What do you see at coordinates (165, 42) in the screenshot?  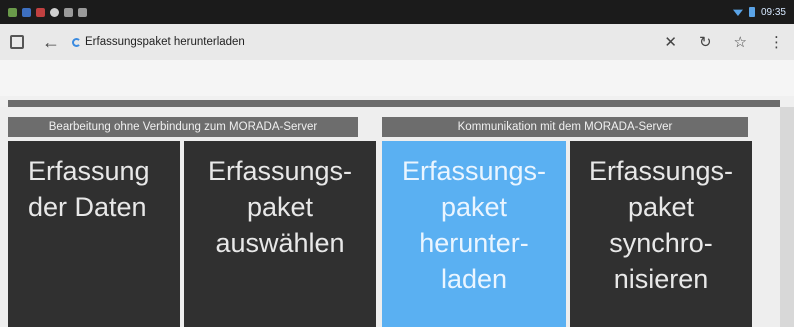 I see `url-text: Erfassungspaket herunterladen` at bounding box center [165, 42].